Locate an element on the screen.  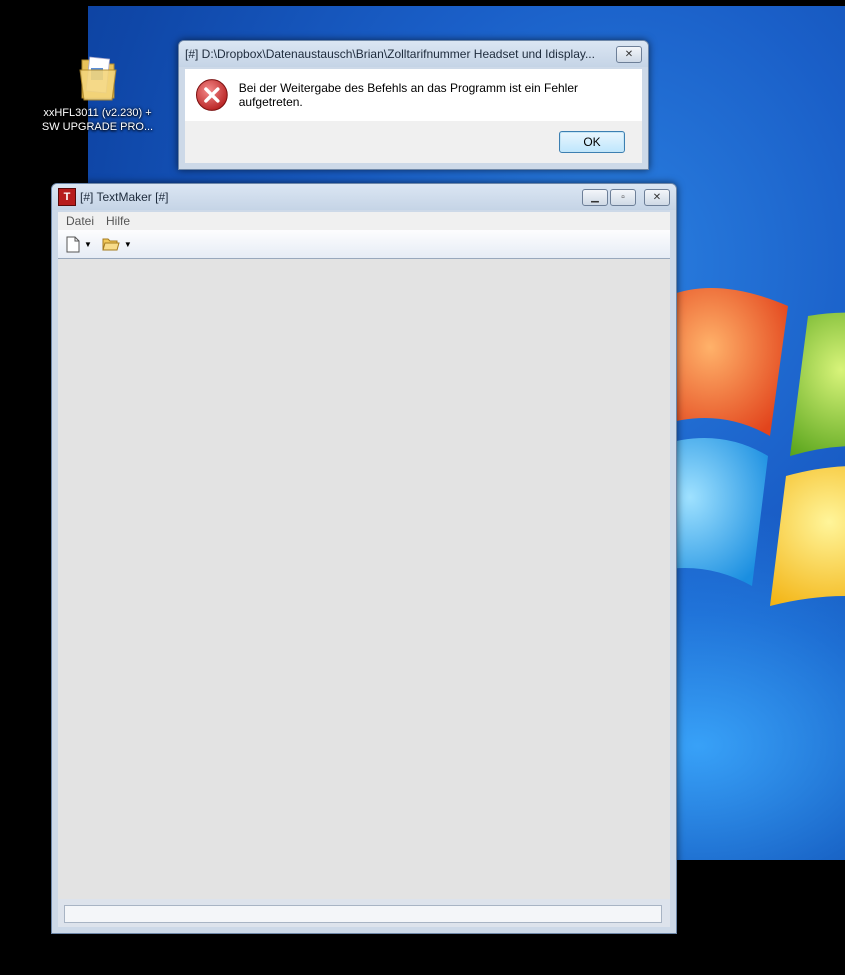
folder-icon is located at coordinates (98, 78).